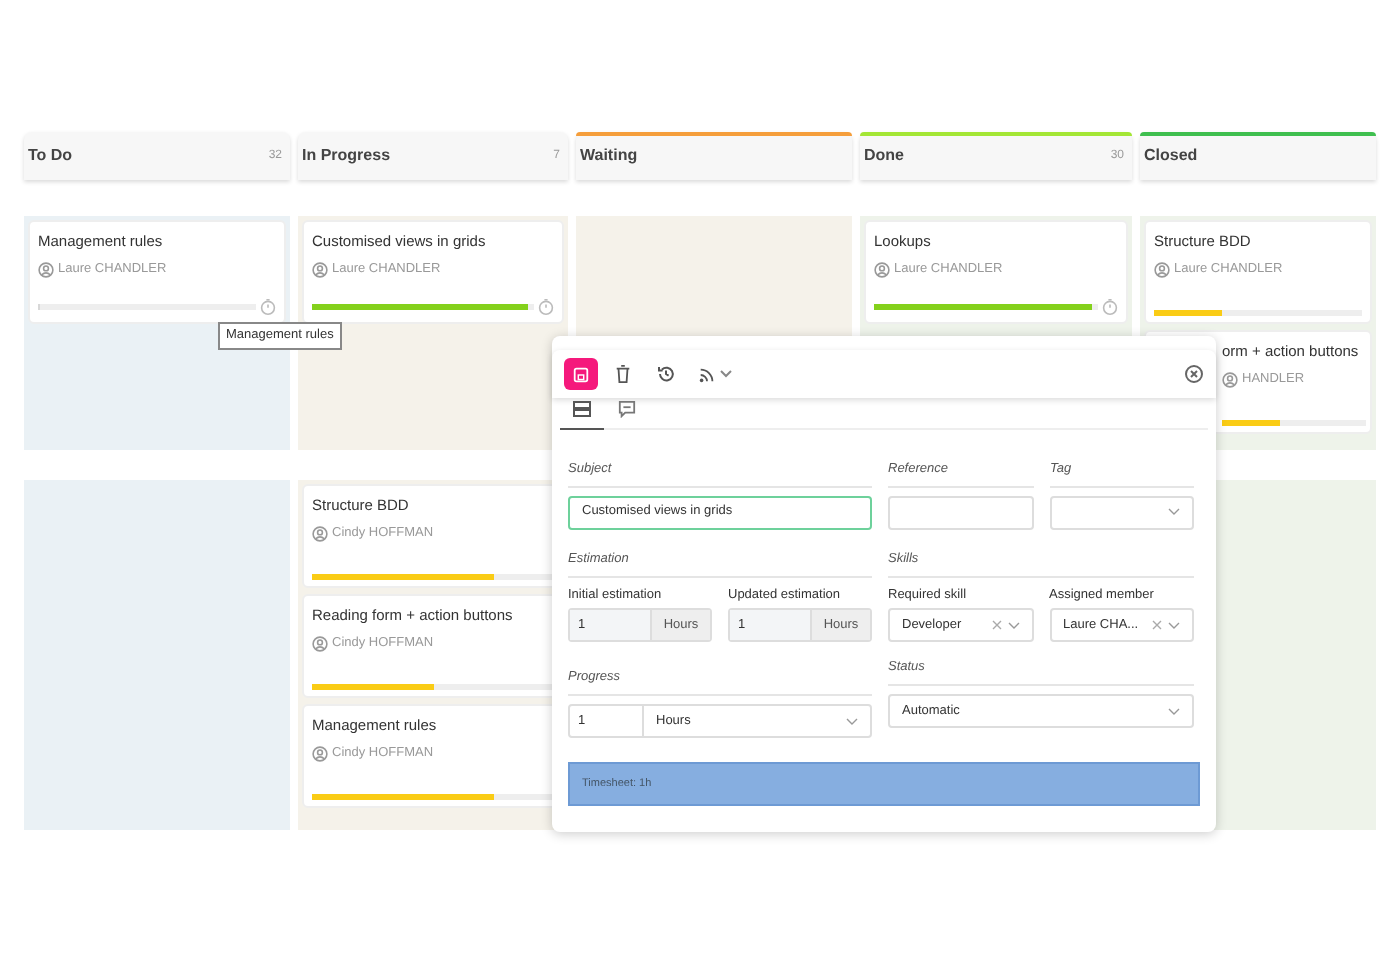 Image resolution: width=1400 pixels, height=980 pixels. What do you see at coordinates (609, 156) in the screenshot?
I see `column-title: Waiting` at bounding box center [609, 156].